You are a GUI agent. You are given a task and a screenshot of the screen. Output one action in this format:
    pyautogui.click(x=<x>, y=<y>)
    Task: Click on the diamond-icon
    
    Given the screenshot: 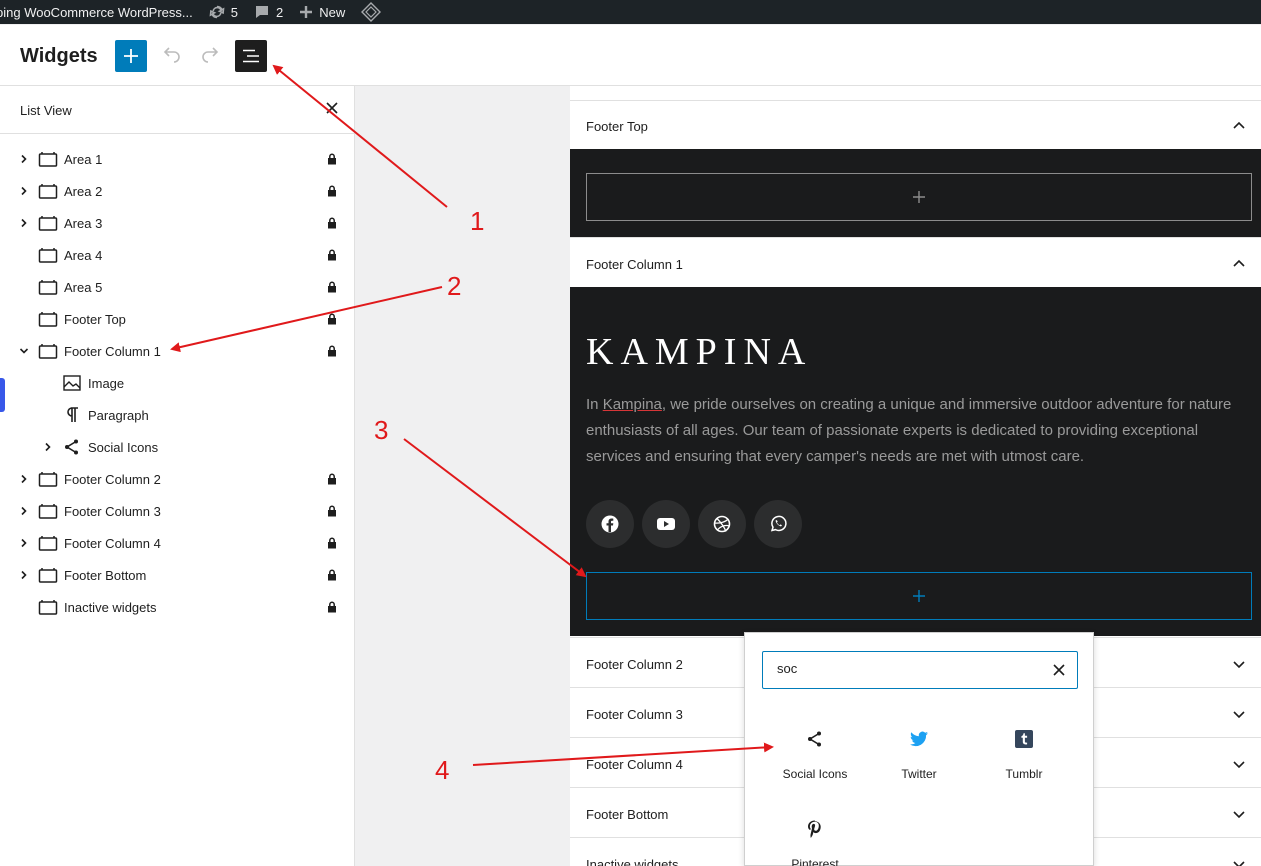 What is the action you would take?
    pyautogui.click(x=371, y=12)
    